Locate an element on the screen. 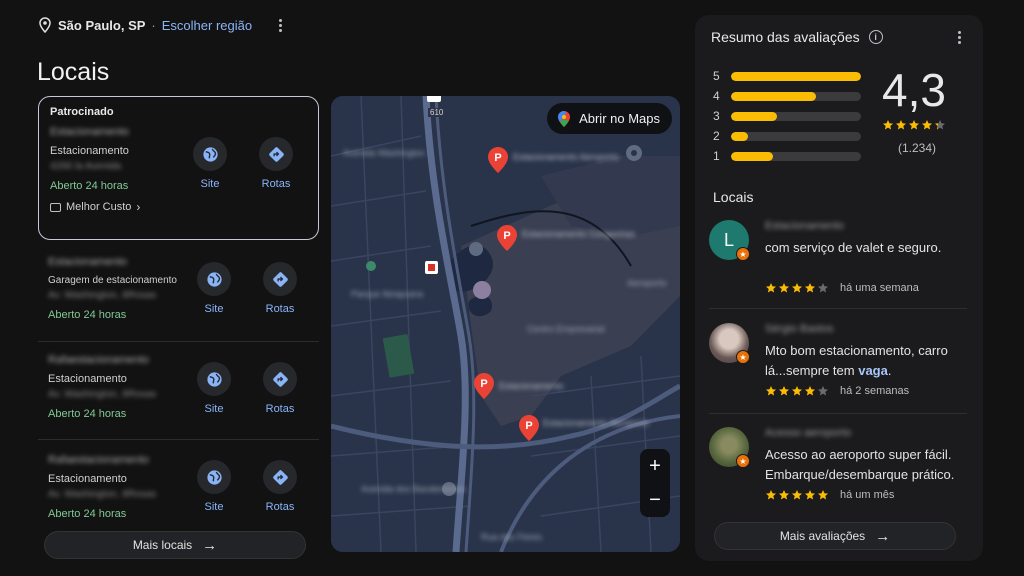  arrow-right-icon: → is located at coordinates (883, 536).